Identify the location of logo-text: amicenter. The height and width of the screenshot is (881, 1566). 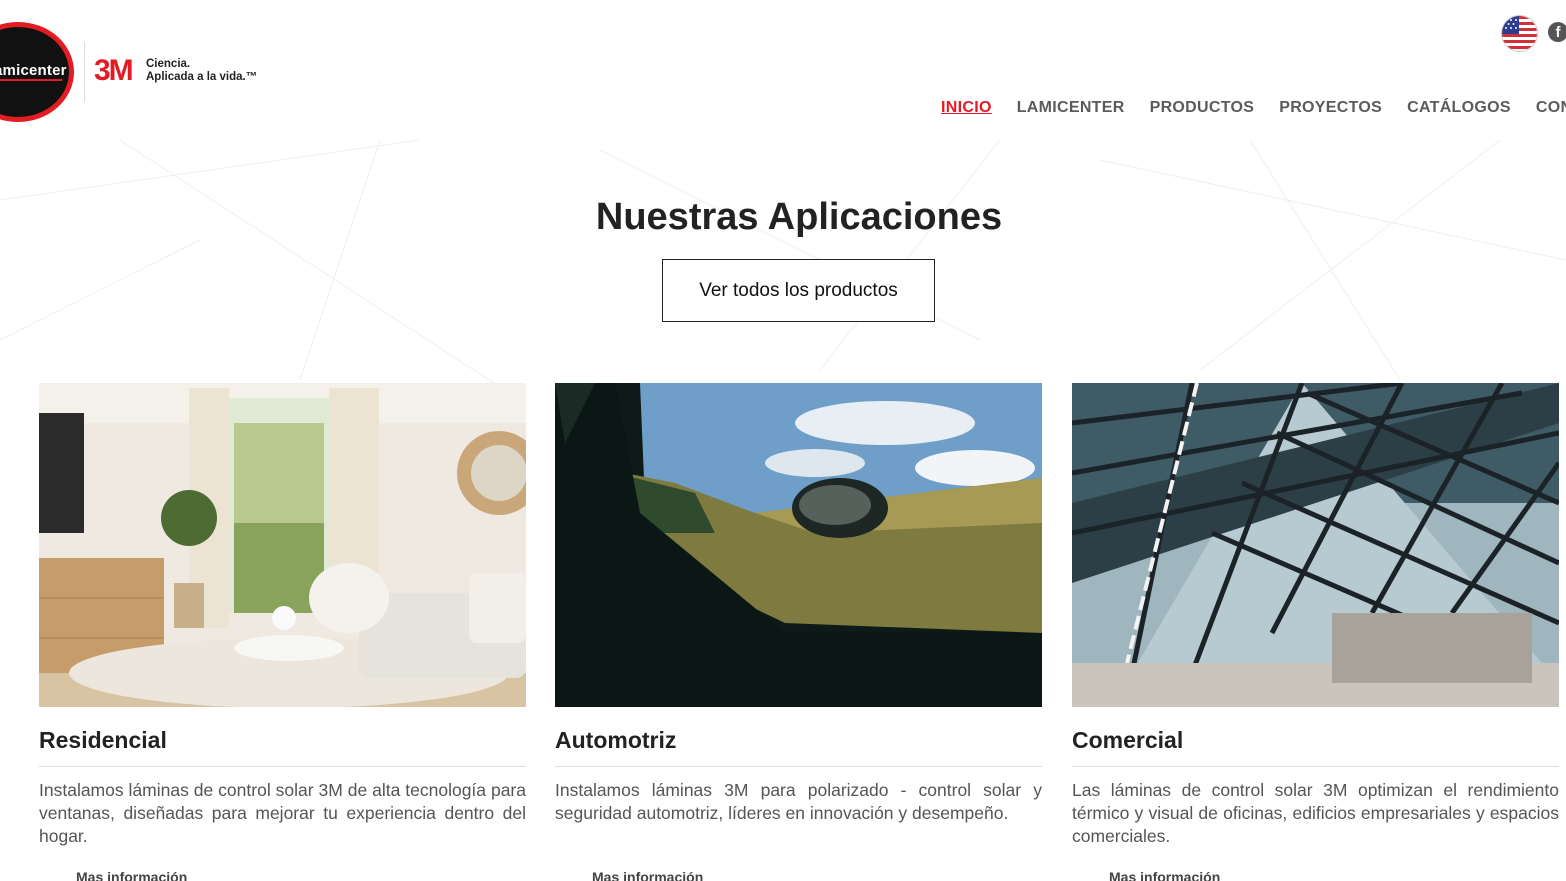
(33, 70).